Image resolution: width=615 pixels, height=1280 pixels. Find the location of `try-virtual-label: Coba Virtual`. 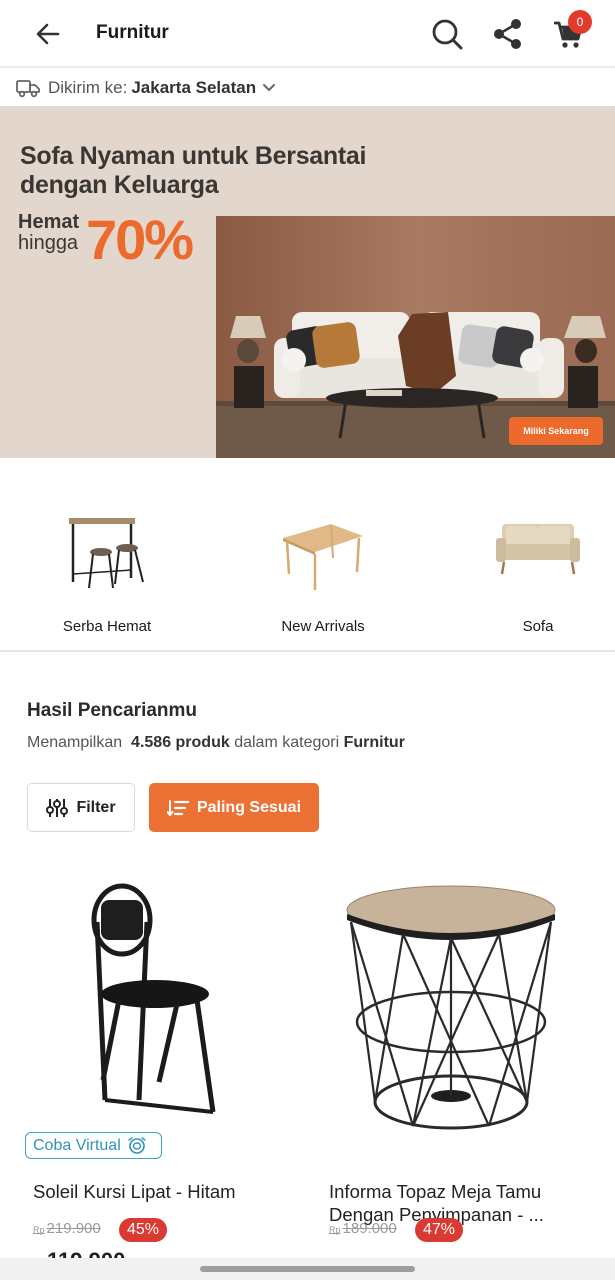

try-virtual-label: Coba Virtual is located at coordinates (77, 1145).